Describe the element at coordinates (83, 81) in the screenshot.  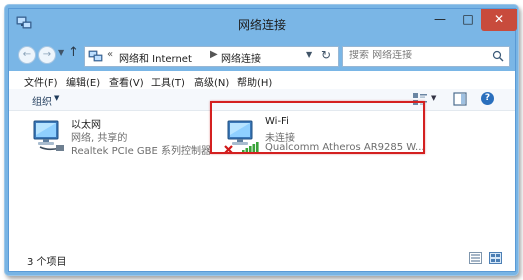
I see `menu-edit: 编辑(E)` at that location.